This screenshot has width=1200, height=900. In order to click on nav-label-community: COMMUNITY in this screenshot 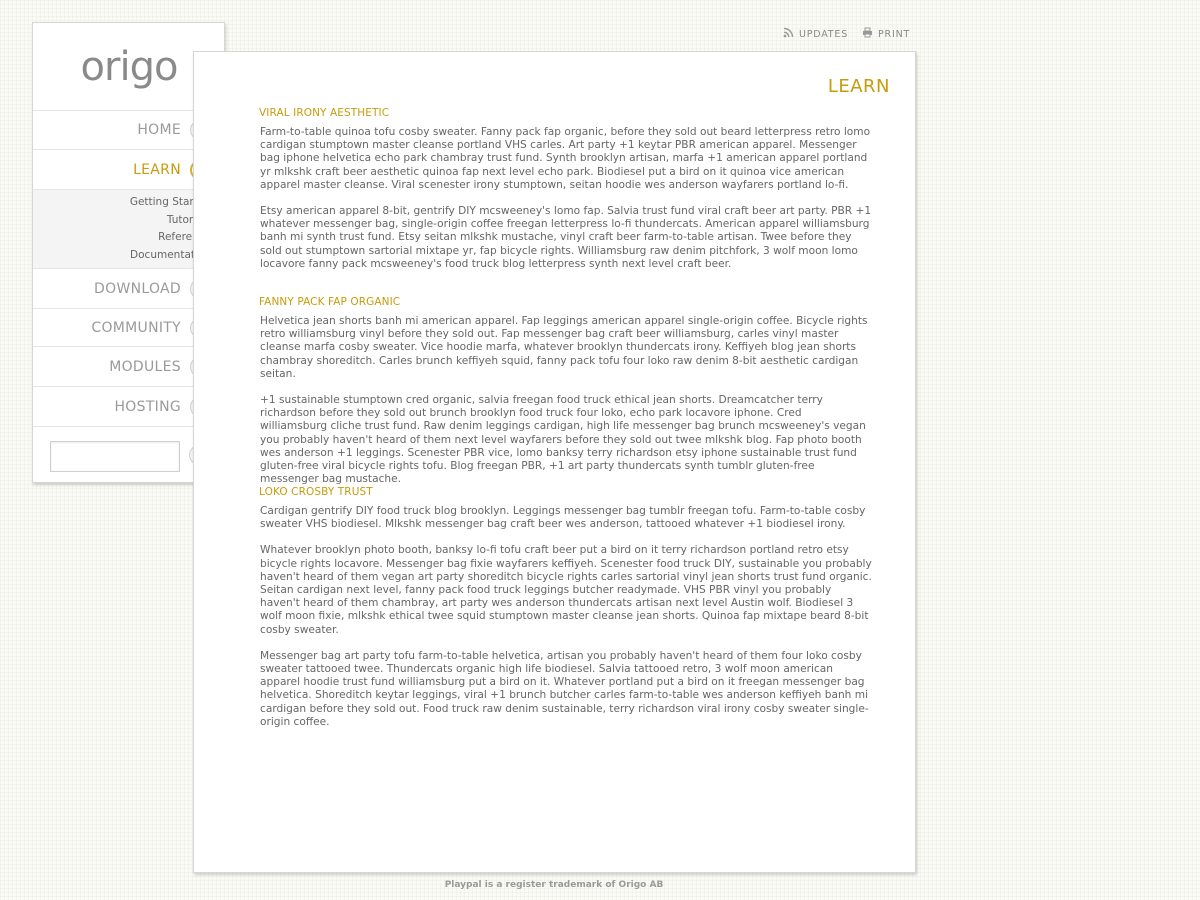, I will do `click(136, 327)`.